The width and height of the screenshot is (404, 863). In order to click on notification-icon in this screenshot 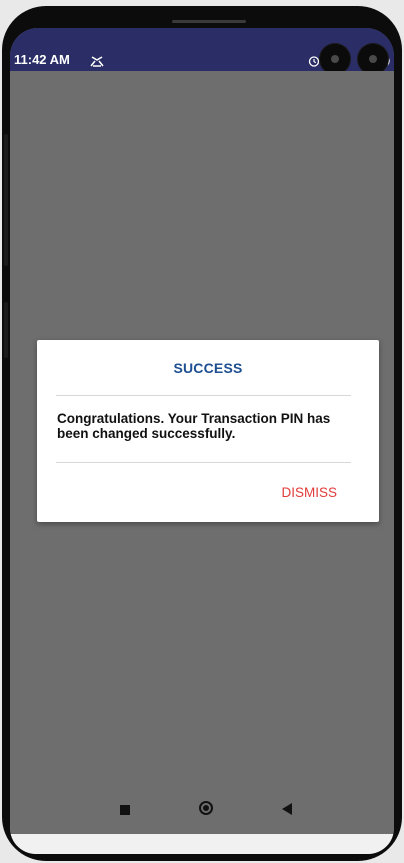, I will do `click(97, 60)`.